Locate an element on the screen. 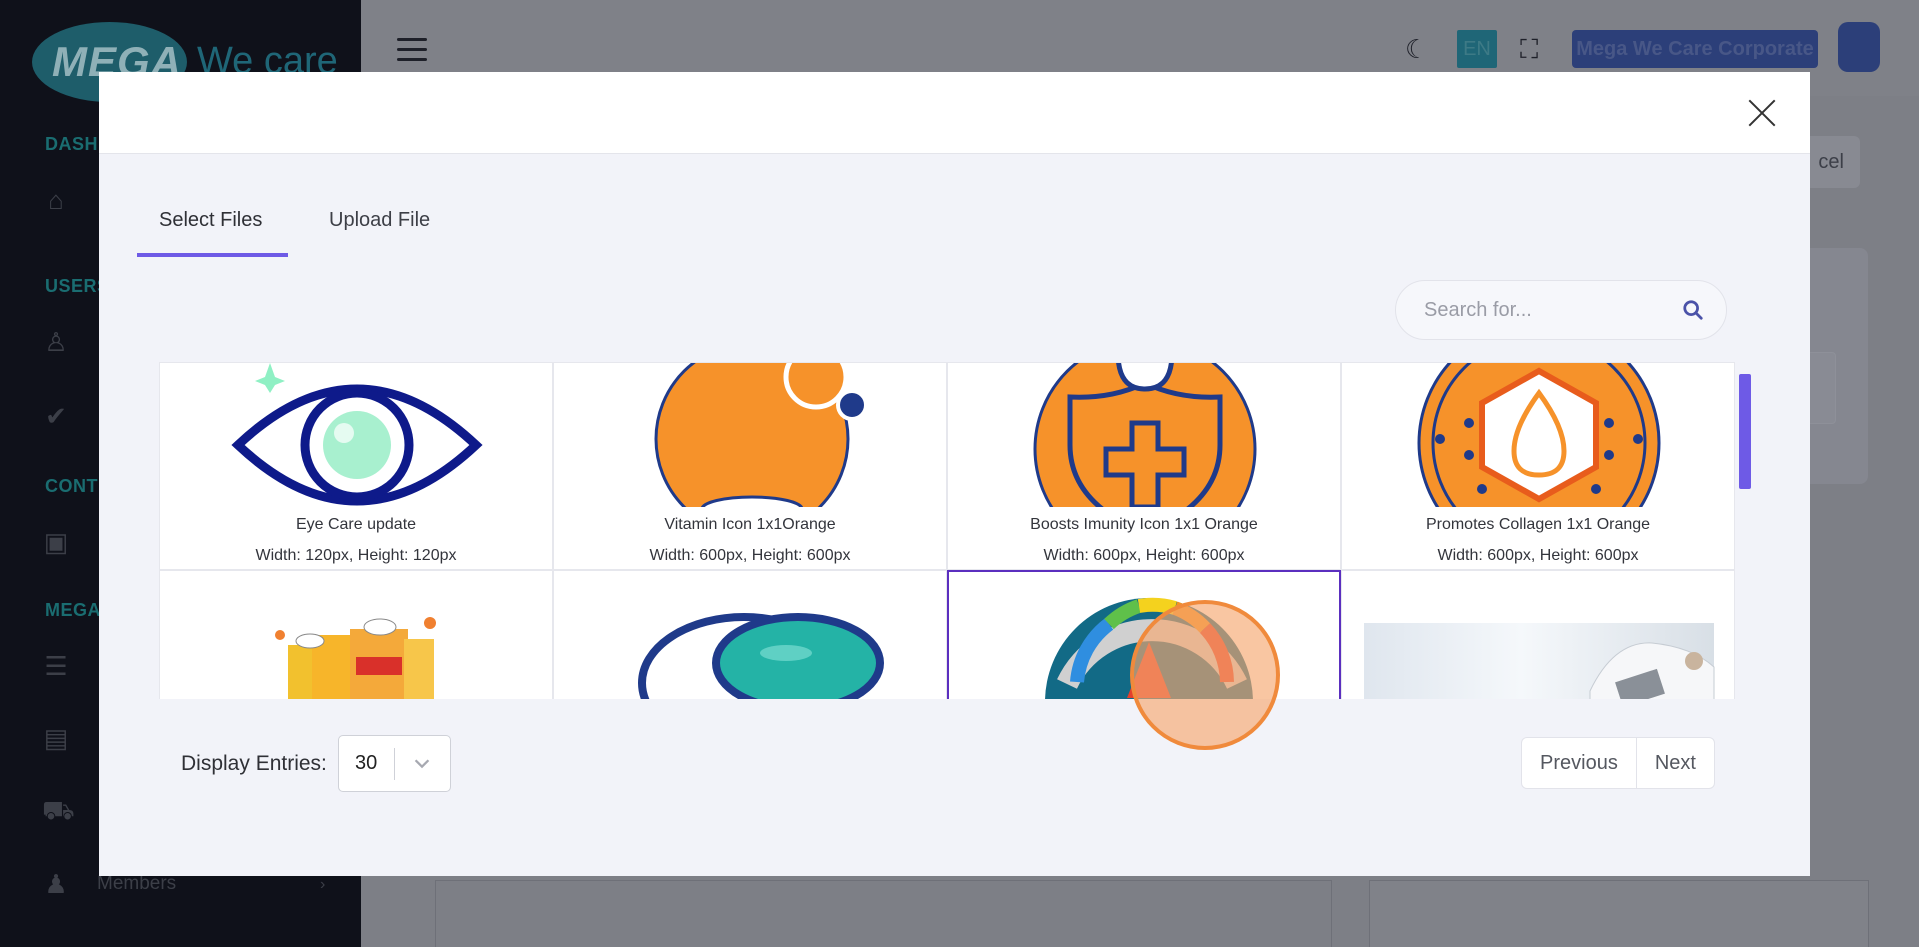 Image resolution: width=1919 pixels, height=947 pixels. file-name: Promotes Collagen 1x1 Orange is located at coordinates (1538, 524).